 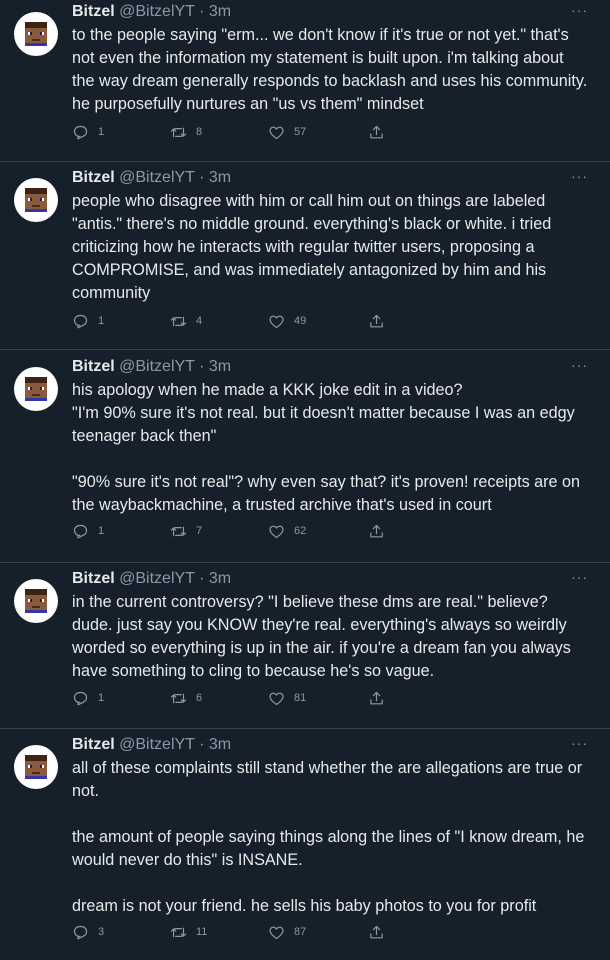 I want to click on retweet-count: 11, so click(x=202, y=932).